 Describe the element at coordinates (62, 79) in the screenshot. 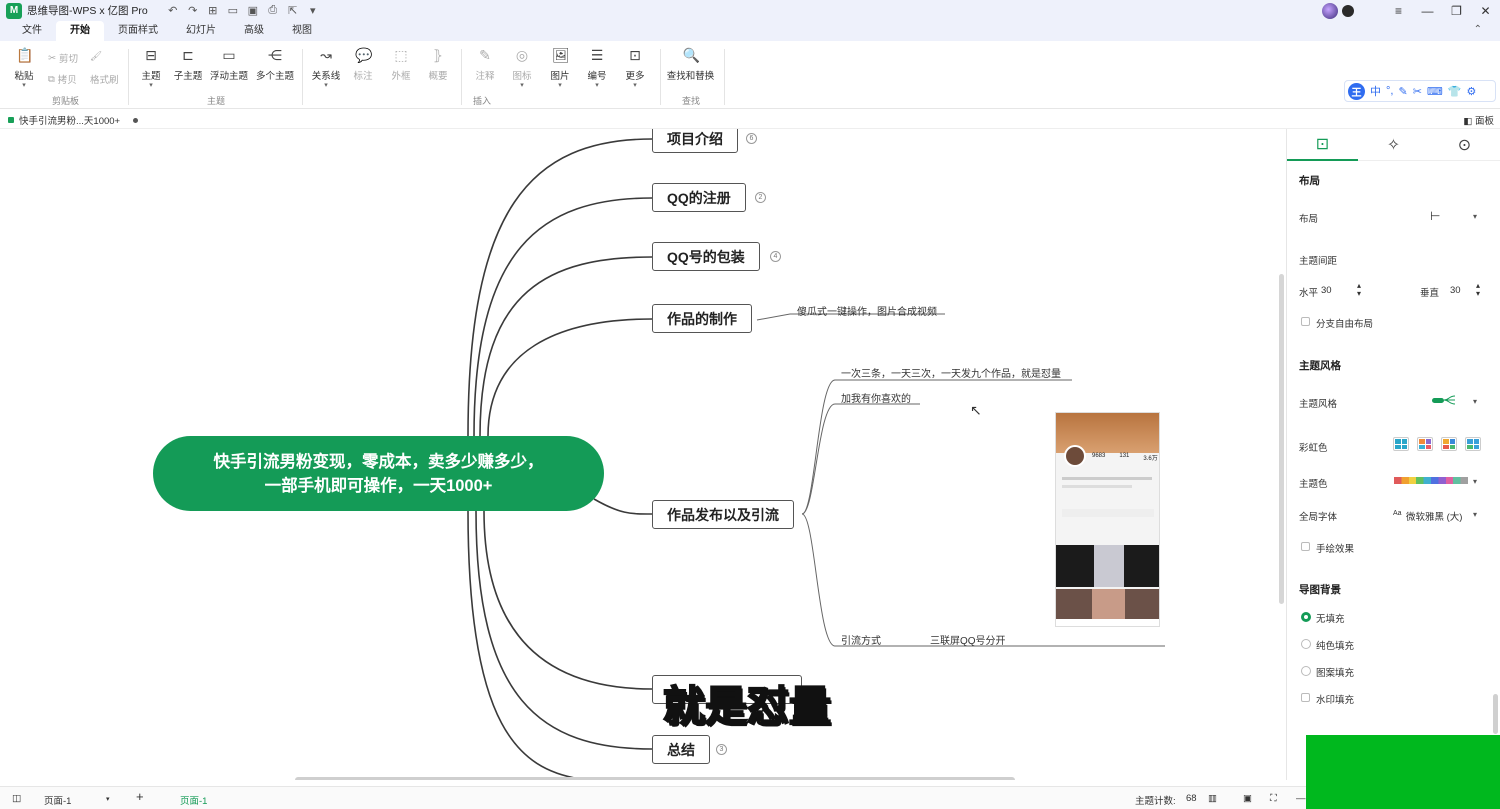

I see `copy-button: ⧉ 拷贝` at that location.